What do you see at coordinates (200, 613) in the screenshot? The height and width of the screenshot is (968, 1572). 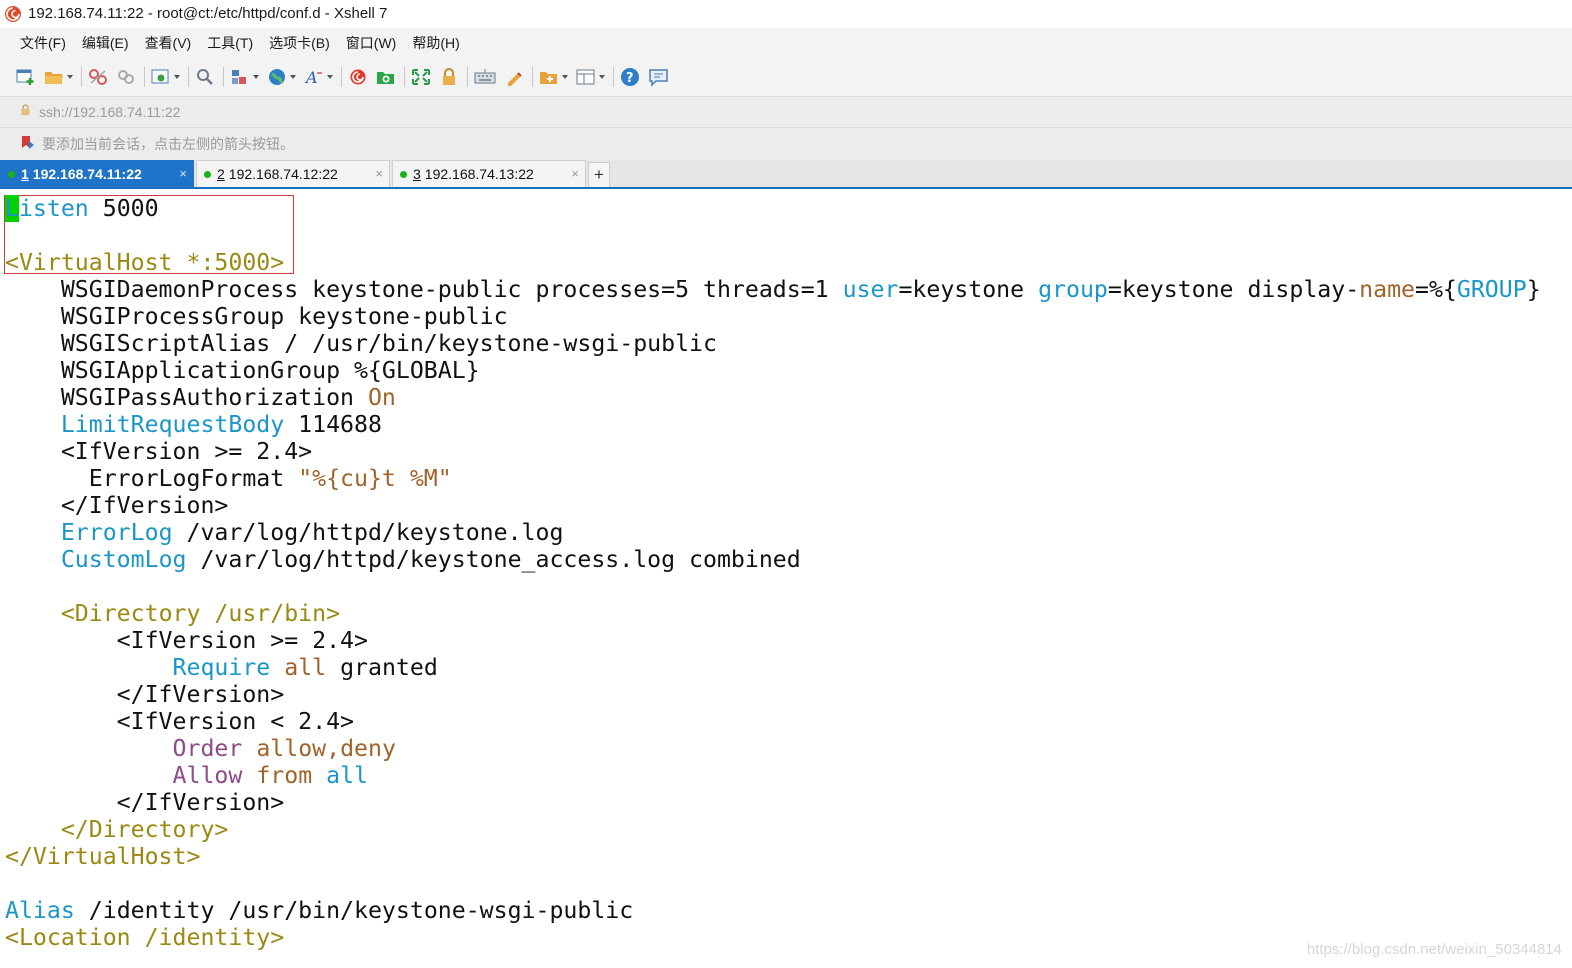 I see `terminal-text: <Directory /usr/bin>` at bounding box center [200, 613].